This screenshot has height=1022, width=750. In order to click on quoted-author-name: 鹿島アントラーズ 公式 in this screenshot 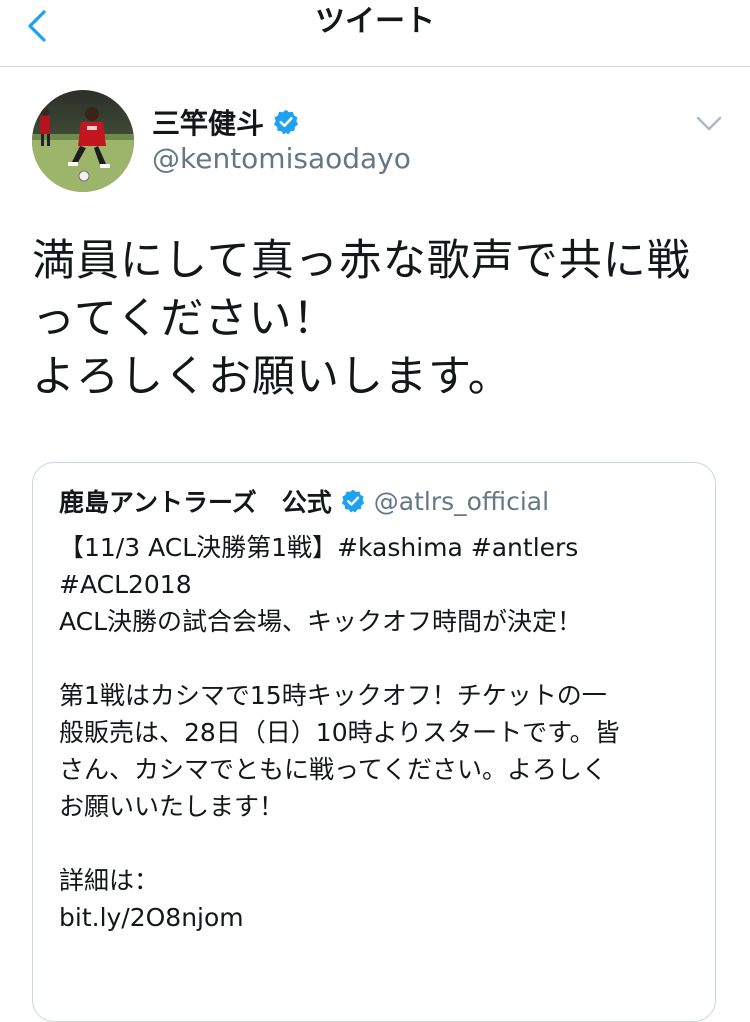, I will do `click(195, 502)`.